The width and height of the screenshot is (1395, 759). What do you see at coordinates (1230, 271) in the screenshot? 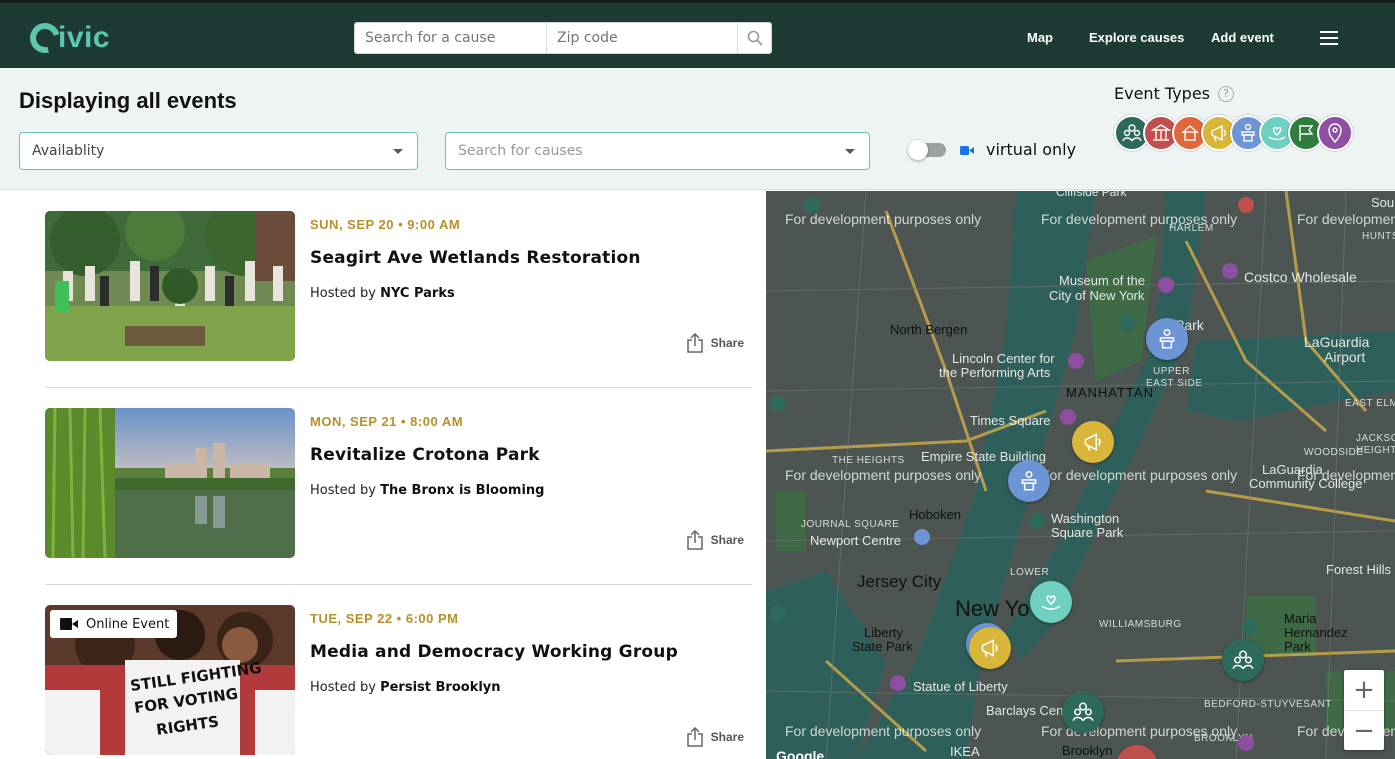
I see `shop-poi-icon` at bounding box center [1230, 271].